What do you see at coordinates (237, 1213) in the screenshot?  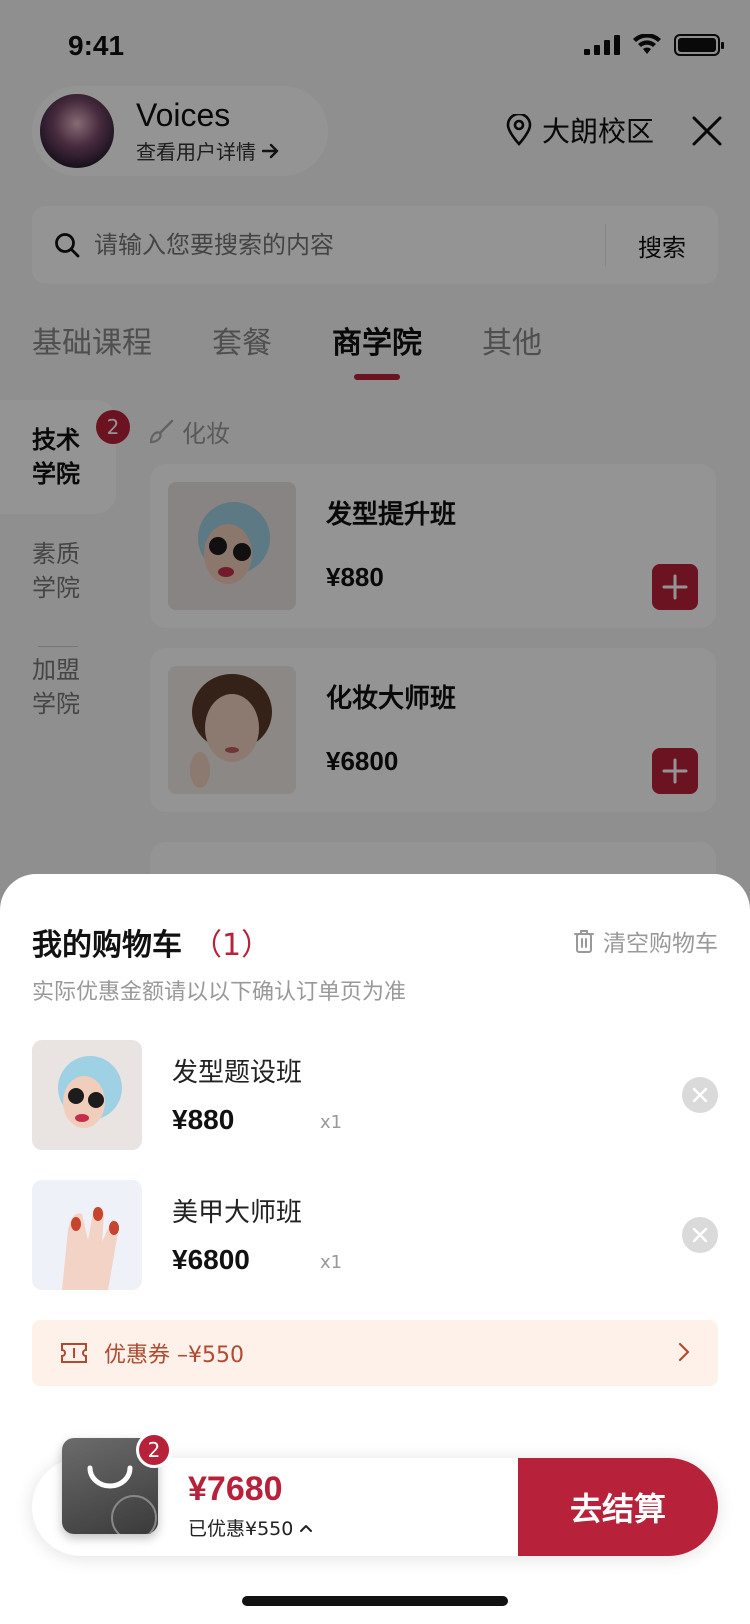 I see `cart-item-name: 美甲大师班` at bounding box center [237, 1213].